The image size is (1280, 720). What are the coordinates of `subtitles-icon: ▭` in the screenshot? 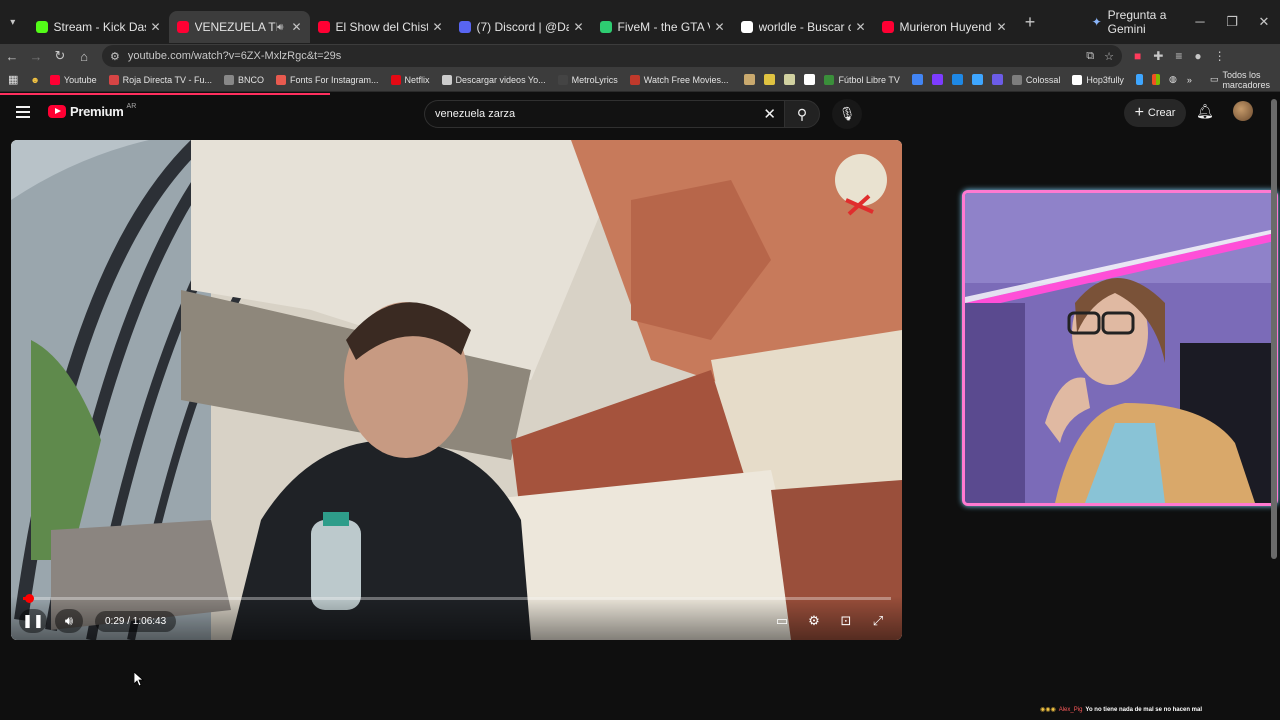 It's located at (782, 620).